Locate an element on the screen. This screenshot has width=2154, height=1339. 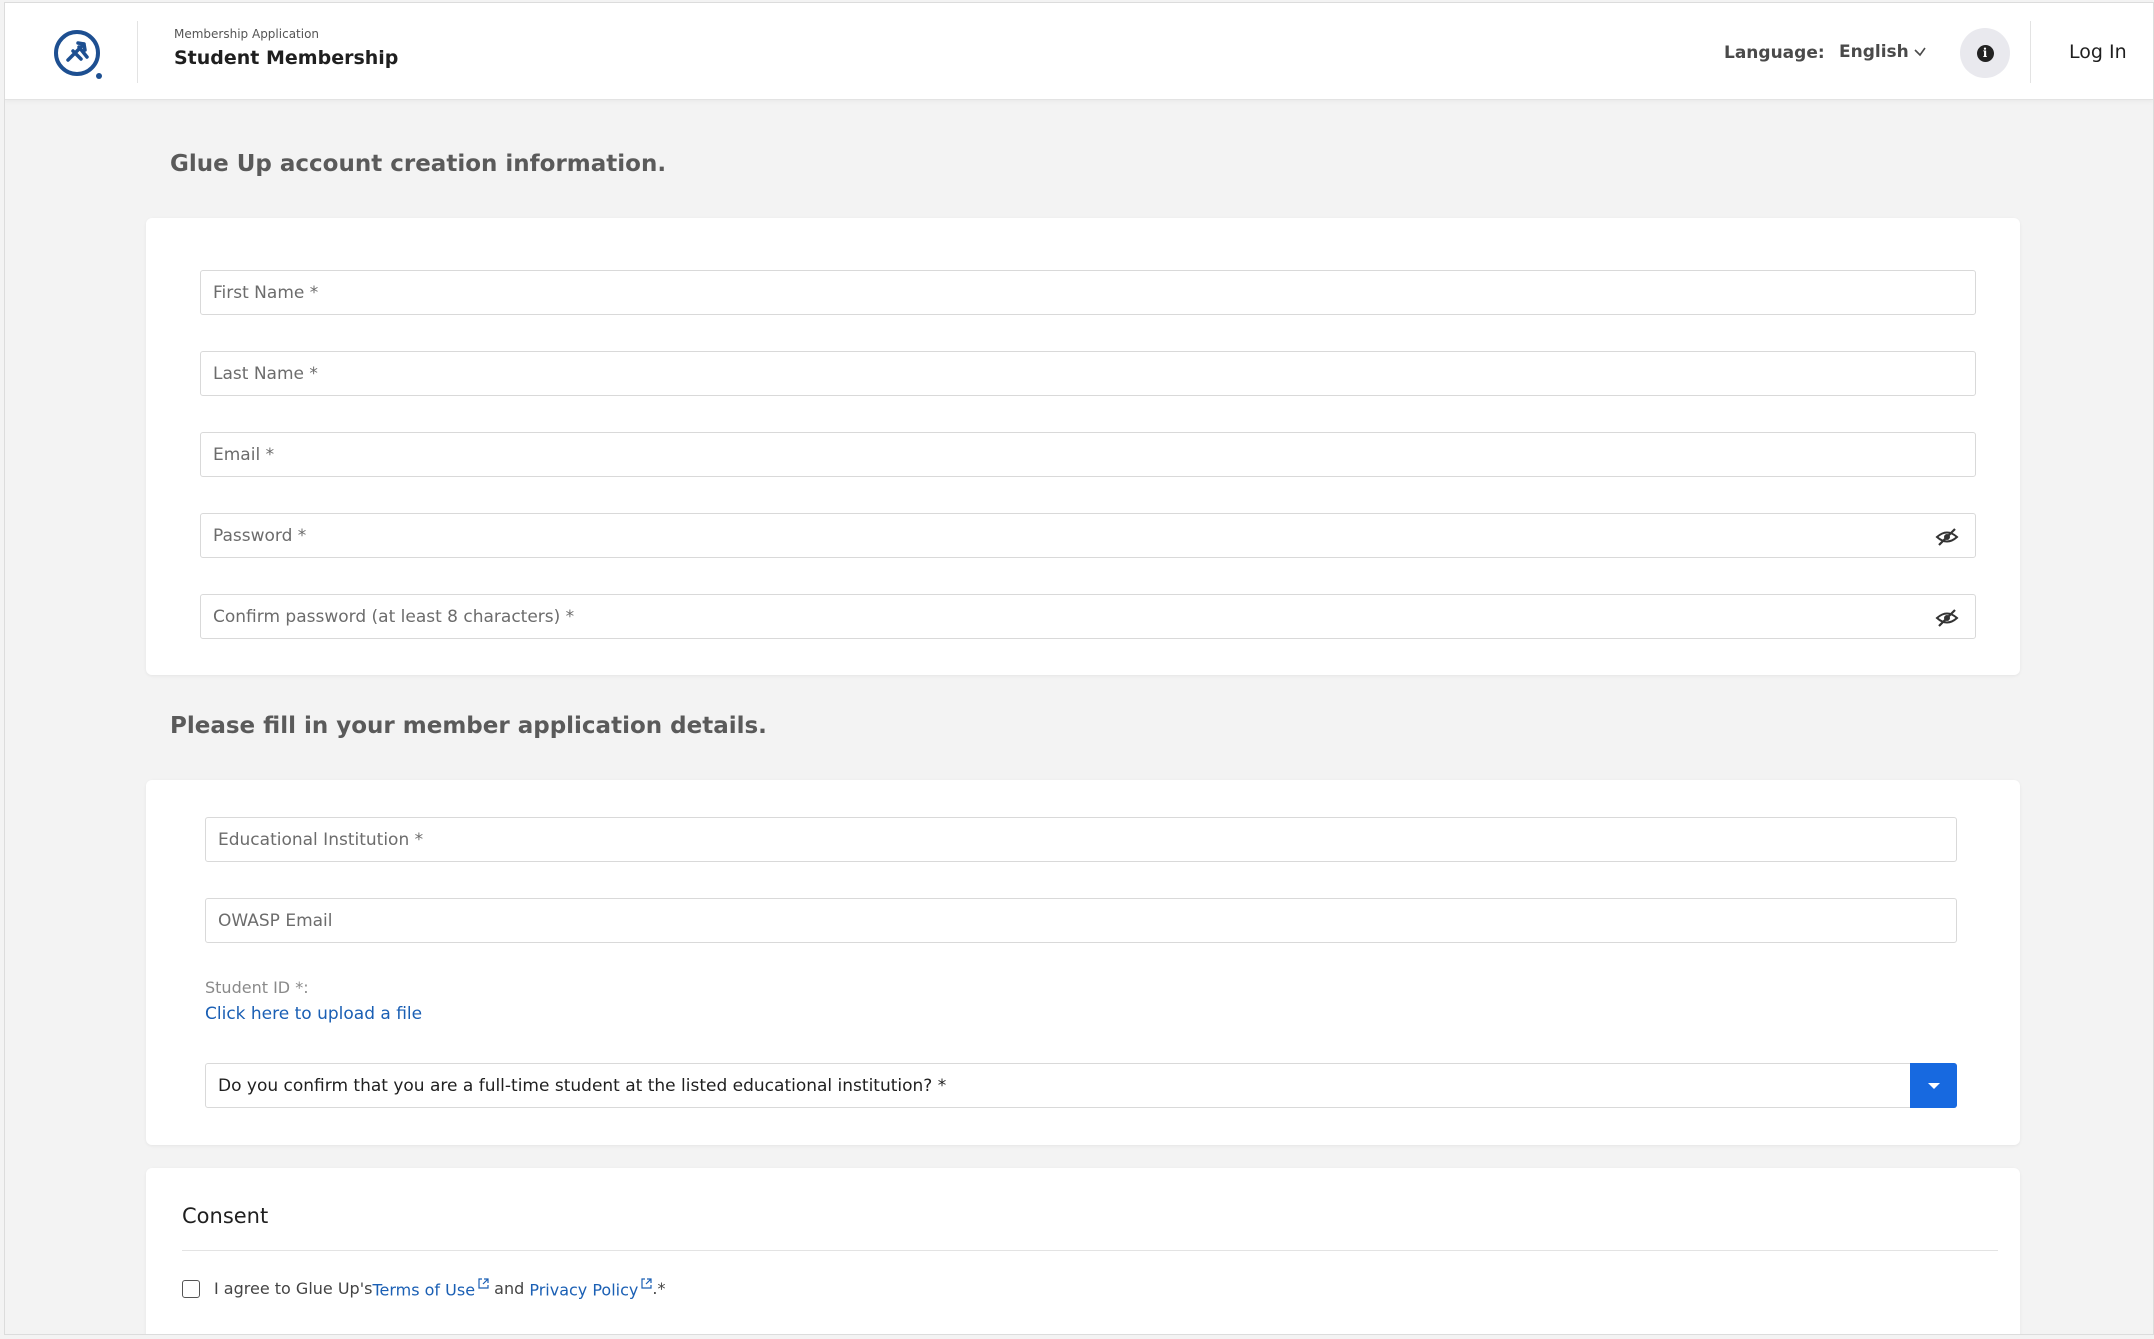
last-name-input is located at coordinates (1094, 373).